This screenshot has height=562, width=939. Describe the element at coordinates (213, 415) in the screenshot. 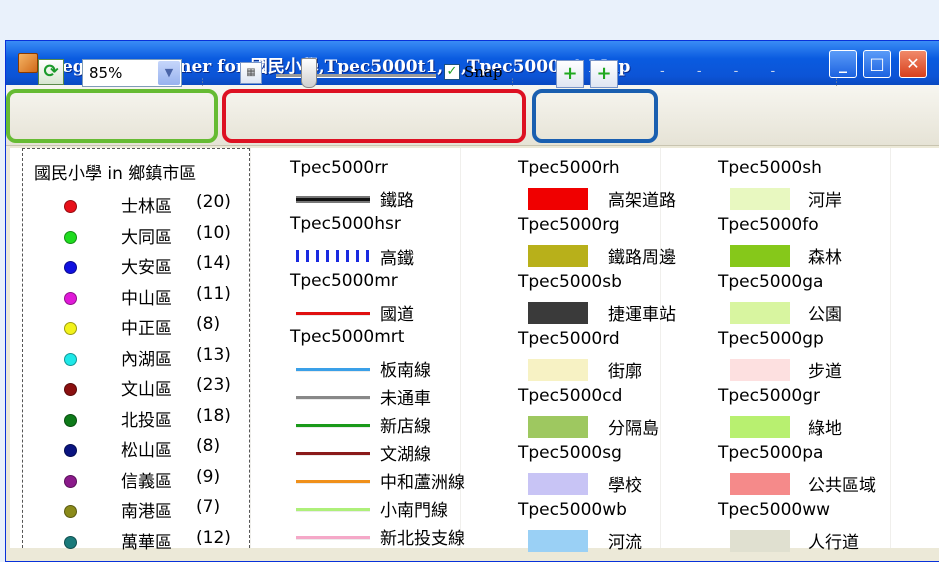

I see `district-count: (18)` at that location.